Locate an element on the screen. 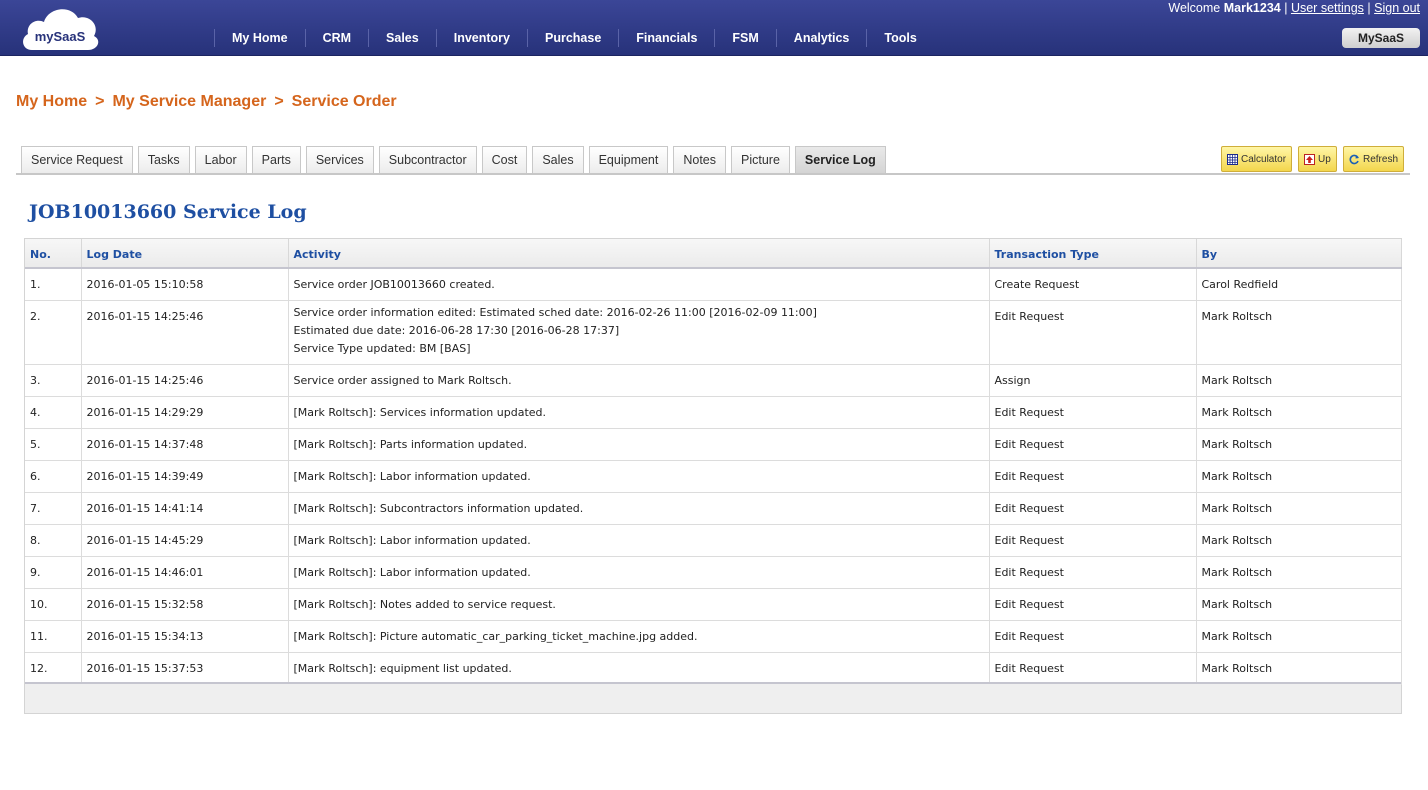 The width and height of the screenshot is (1428, 790). refresh-icon is located at coordinates (1354, 159).